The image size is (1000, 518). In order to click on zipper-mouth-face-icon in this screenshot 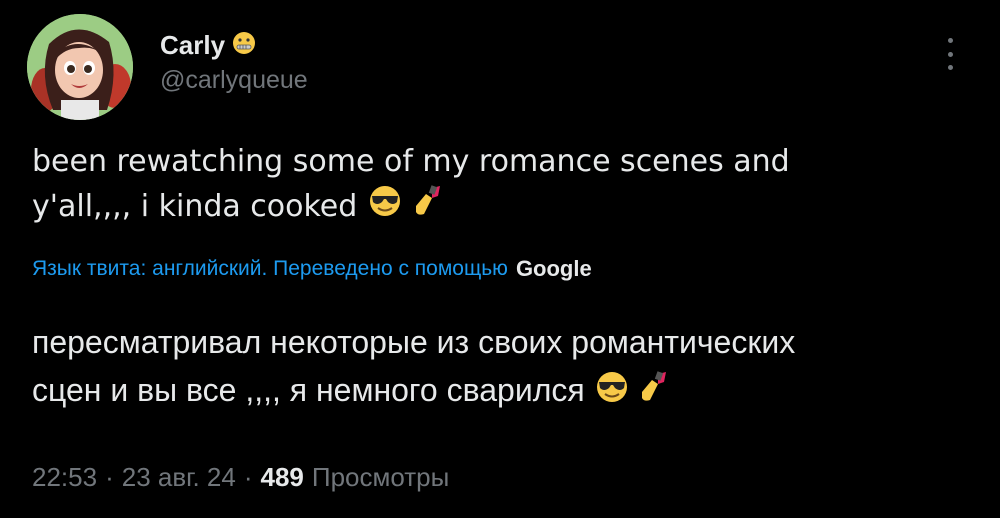, I will do `click(244, 45)`.